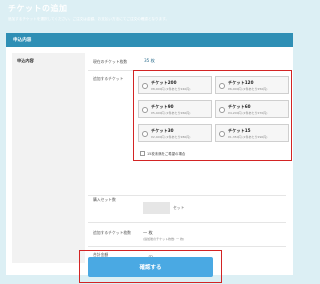 The image size is (320, 284). I want to click on page-title: チケットの追加, so click(38, 8).